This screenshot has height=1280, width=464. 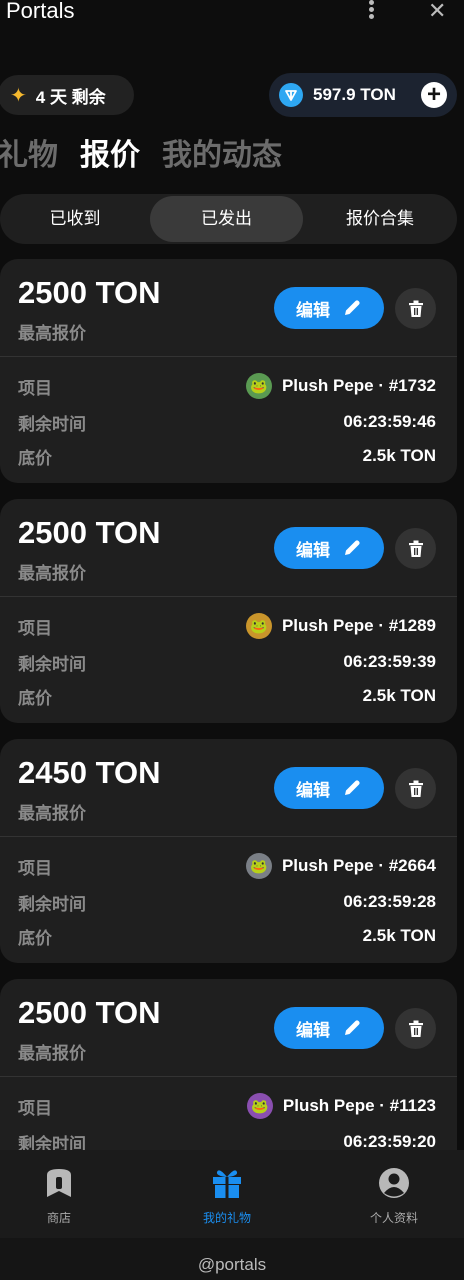 What do you see at coordinates (389, 901) in the screenshot?
I see `time-left-value: 06:23:59:28` at bounding box center [389, 901].